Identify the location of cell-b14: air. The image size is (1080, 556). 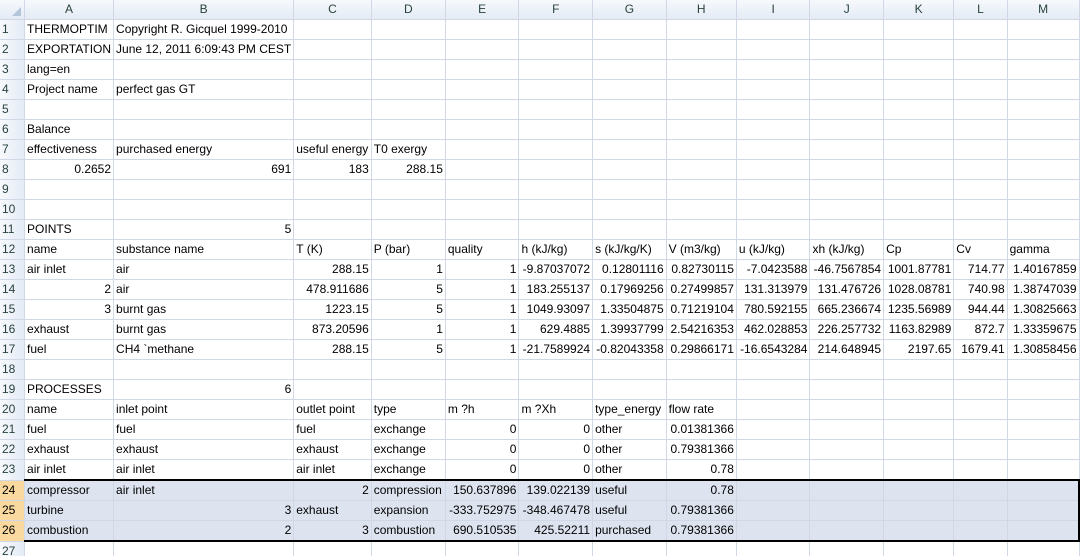
(204, 289).